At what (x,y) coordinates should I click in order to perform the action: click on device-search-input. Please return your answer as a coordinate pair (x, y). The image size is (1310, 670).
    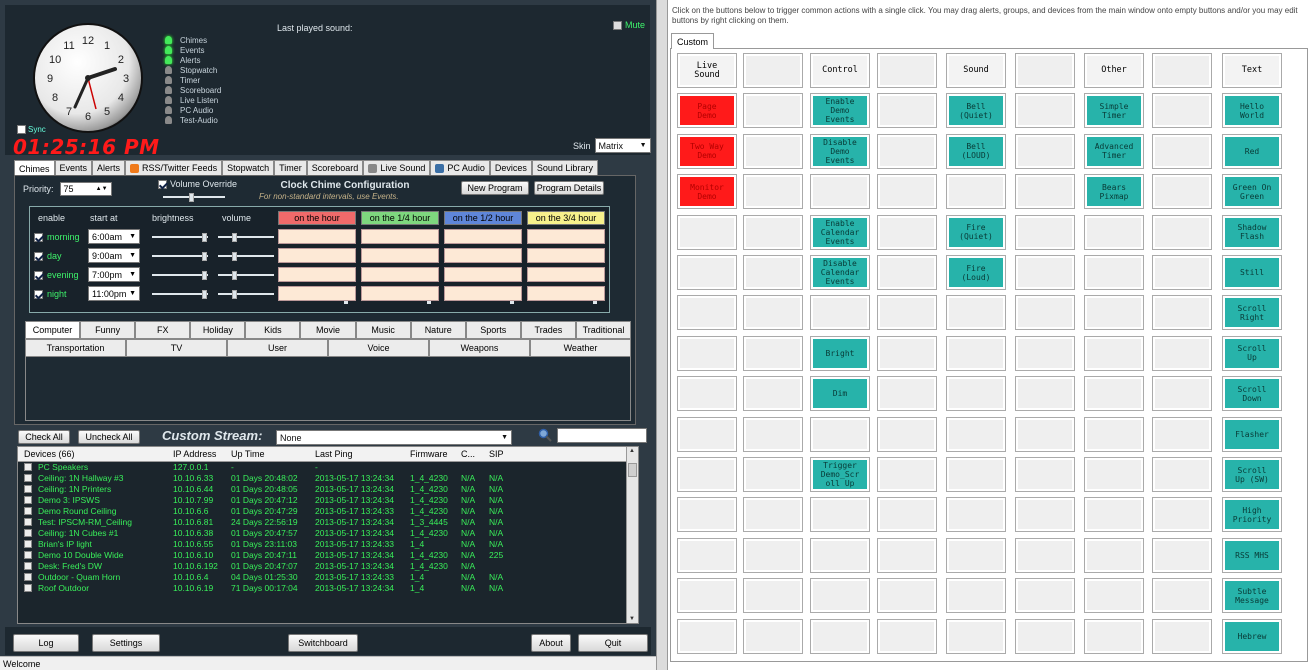
    Looking at the image, I should click on (602, 435).